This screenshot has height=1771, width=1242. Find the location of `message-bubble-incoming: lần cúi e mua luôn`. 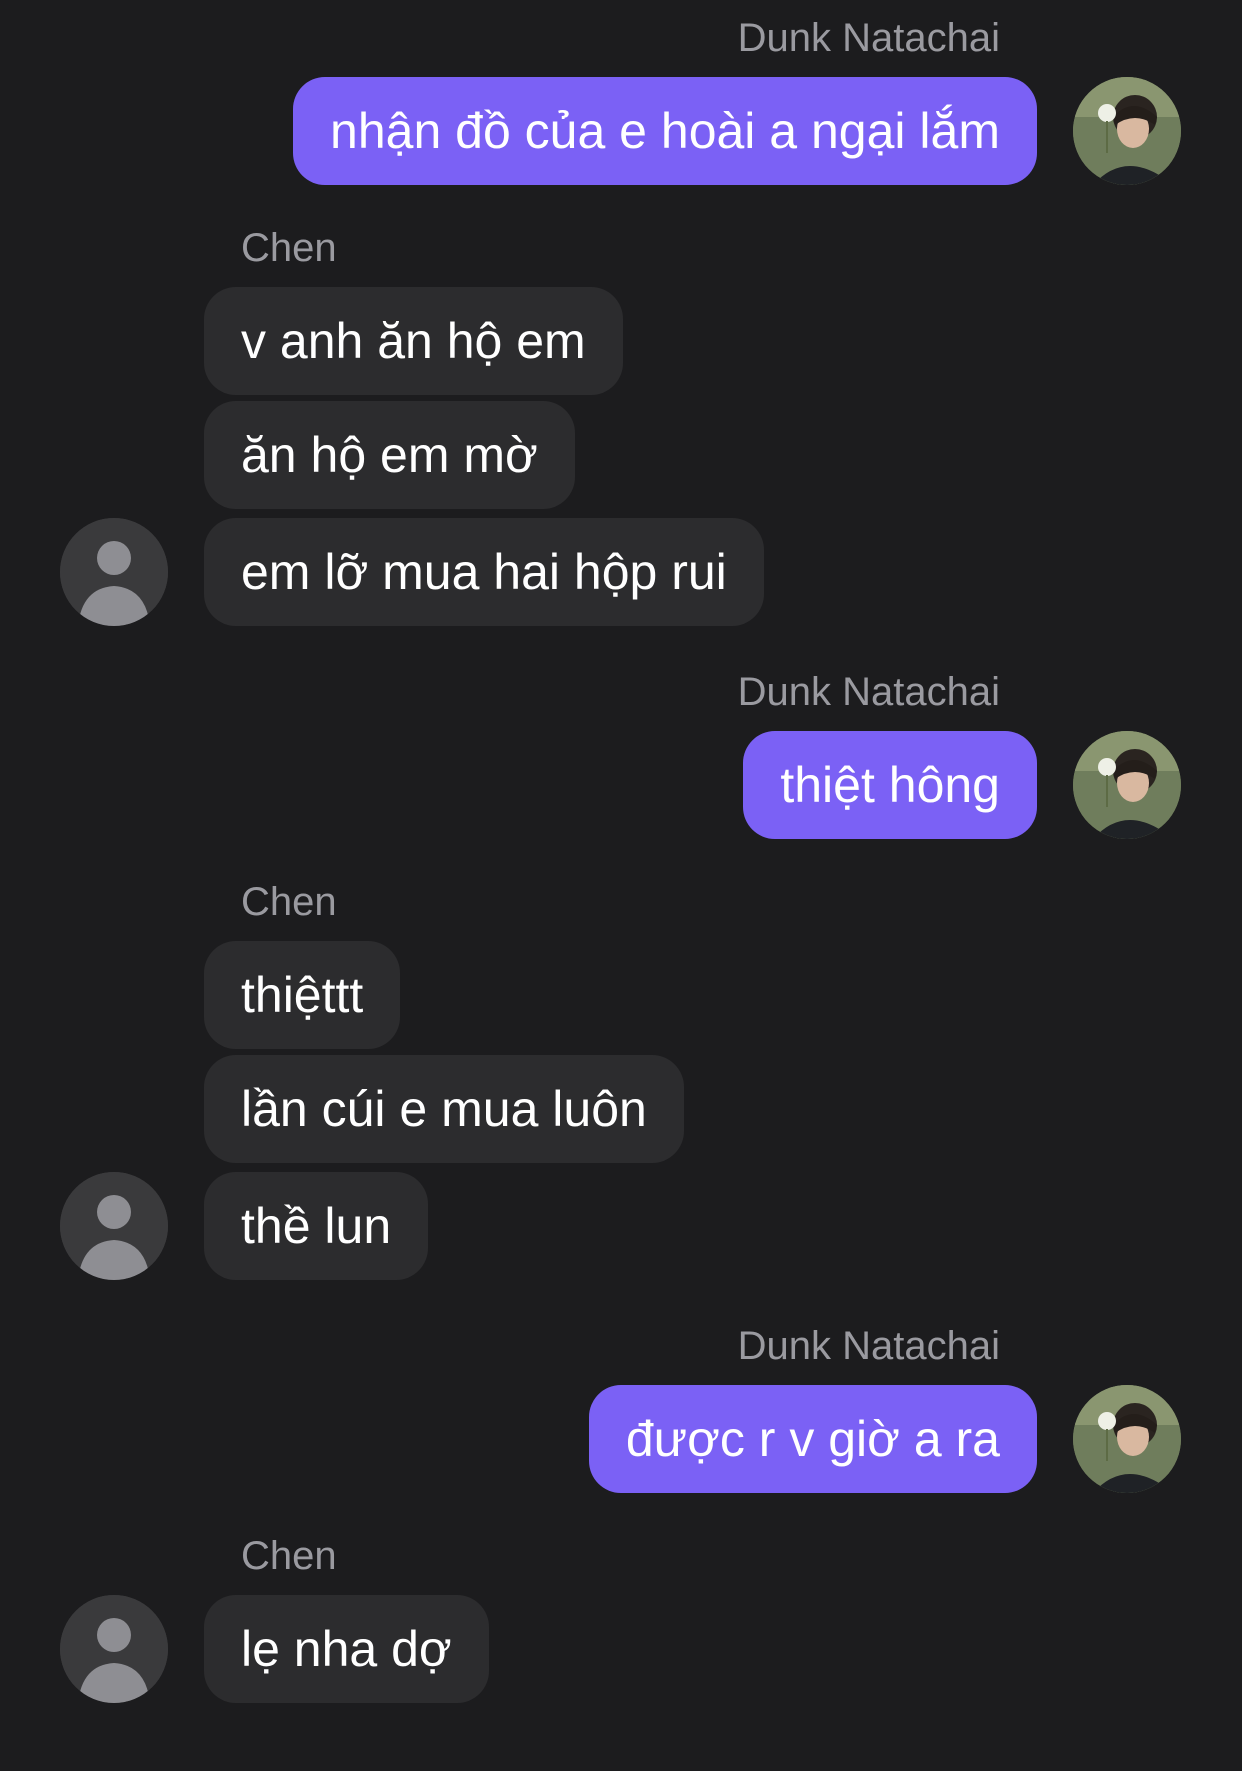

message-bubble-incoming: lần cúi e mua luôn is located at coordinates (444, 1109).